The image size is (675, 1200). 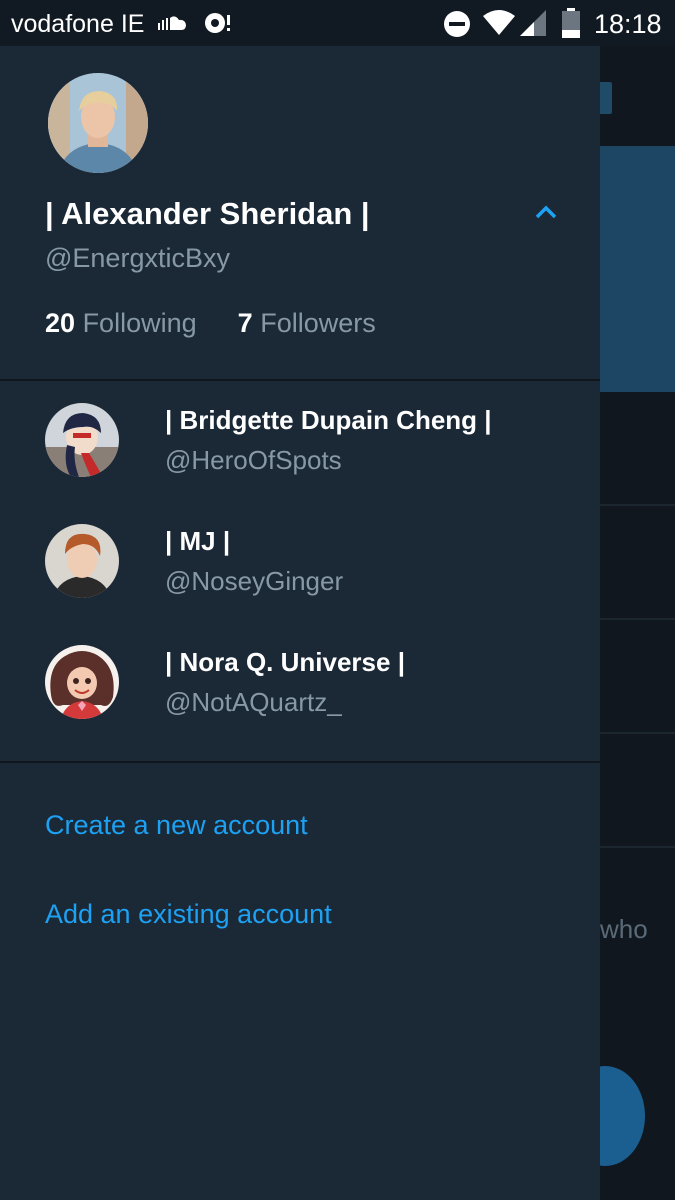 What do you see at coordinates (245, 323) in the screenshot?
I see `followers-count: 7` at bounding box center [245, 323].